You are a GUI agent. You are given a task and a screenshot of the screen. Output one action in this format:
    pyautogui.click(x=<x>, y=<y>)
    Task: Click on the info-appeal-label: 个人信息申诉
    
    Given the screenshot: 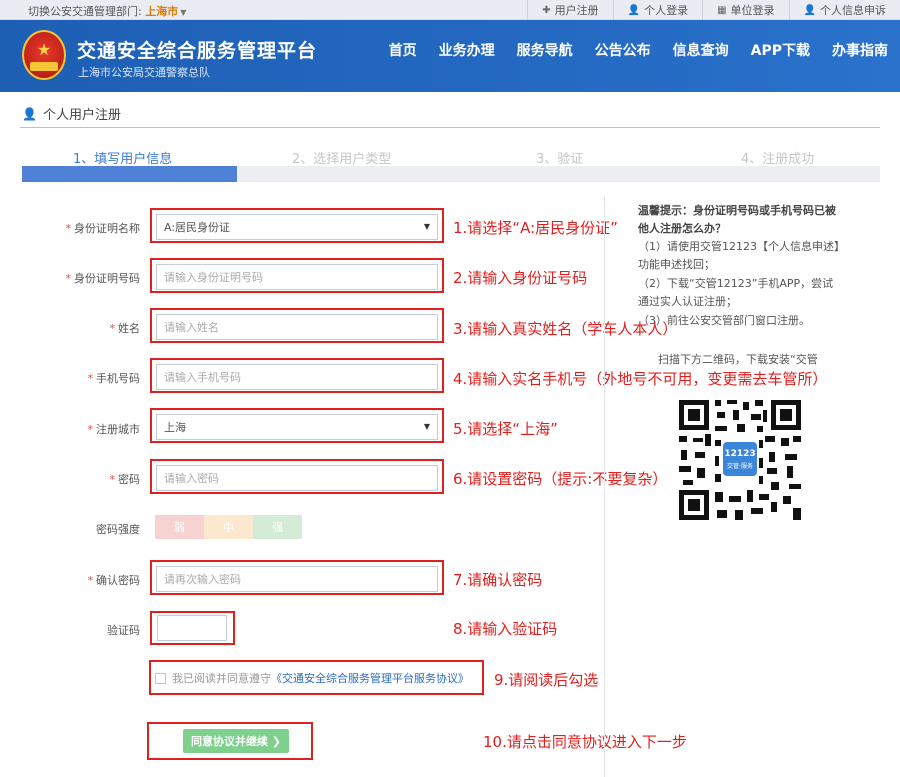 What is the action you would take?
    pyautogui.click(x=853, y=10)
    